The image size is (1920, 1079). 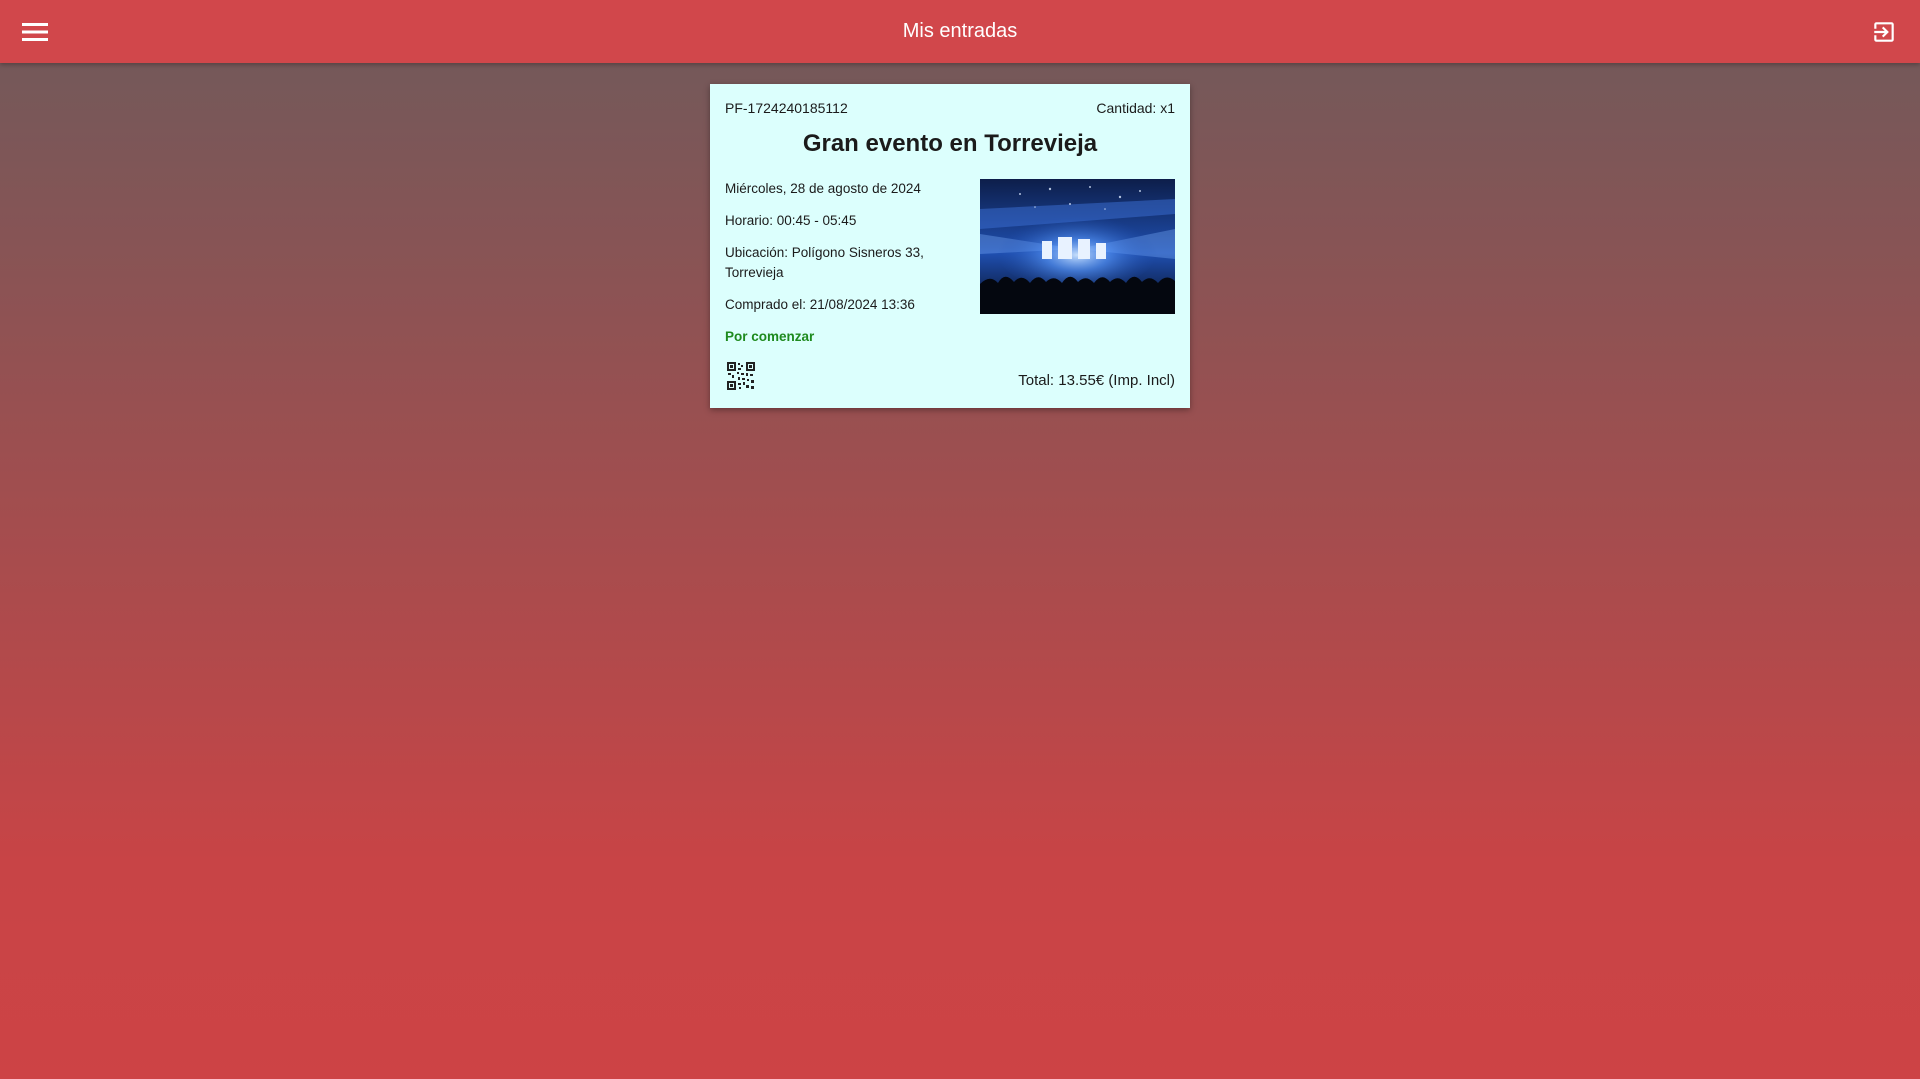 I want to click on event-date: Miércoles, 28 de agosto de 2024, so click(x=823, y=188).